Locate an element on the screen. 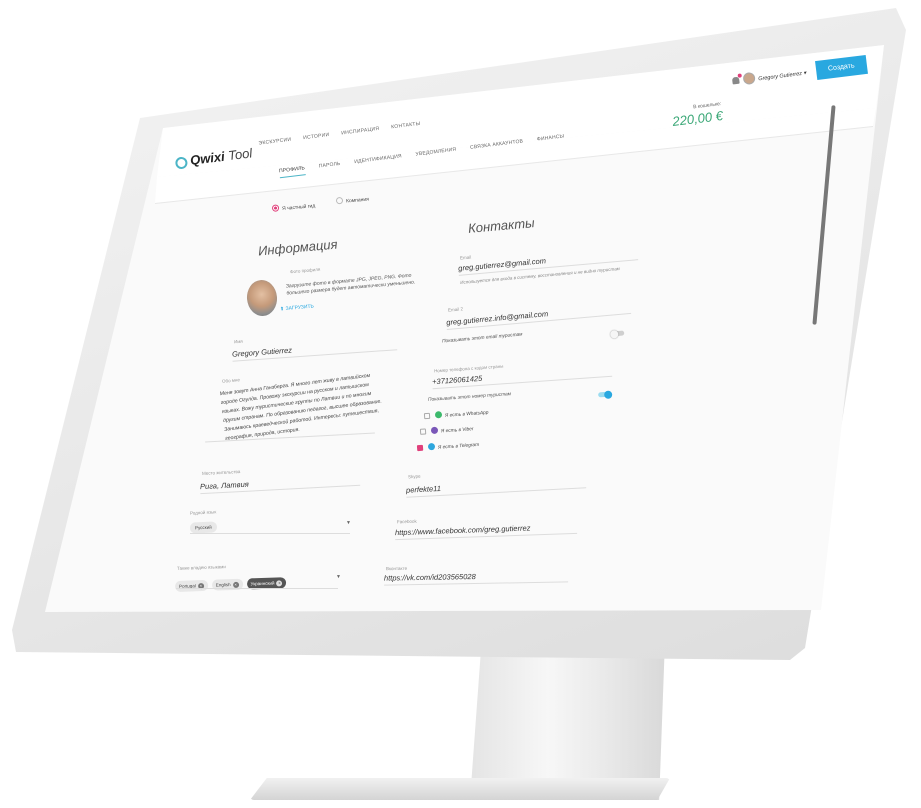  email2-label: Email 2 is located at coordinates (455, 309).